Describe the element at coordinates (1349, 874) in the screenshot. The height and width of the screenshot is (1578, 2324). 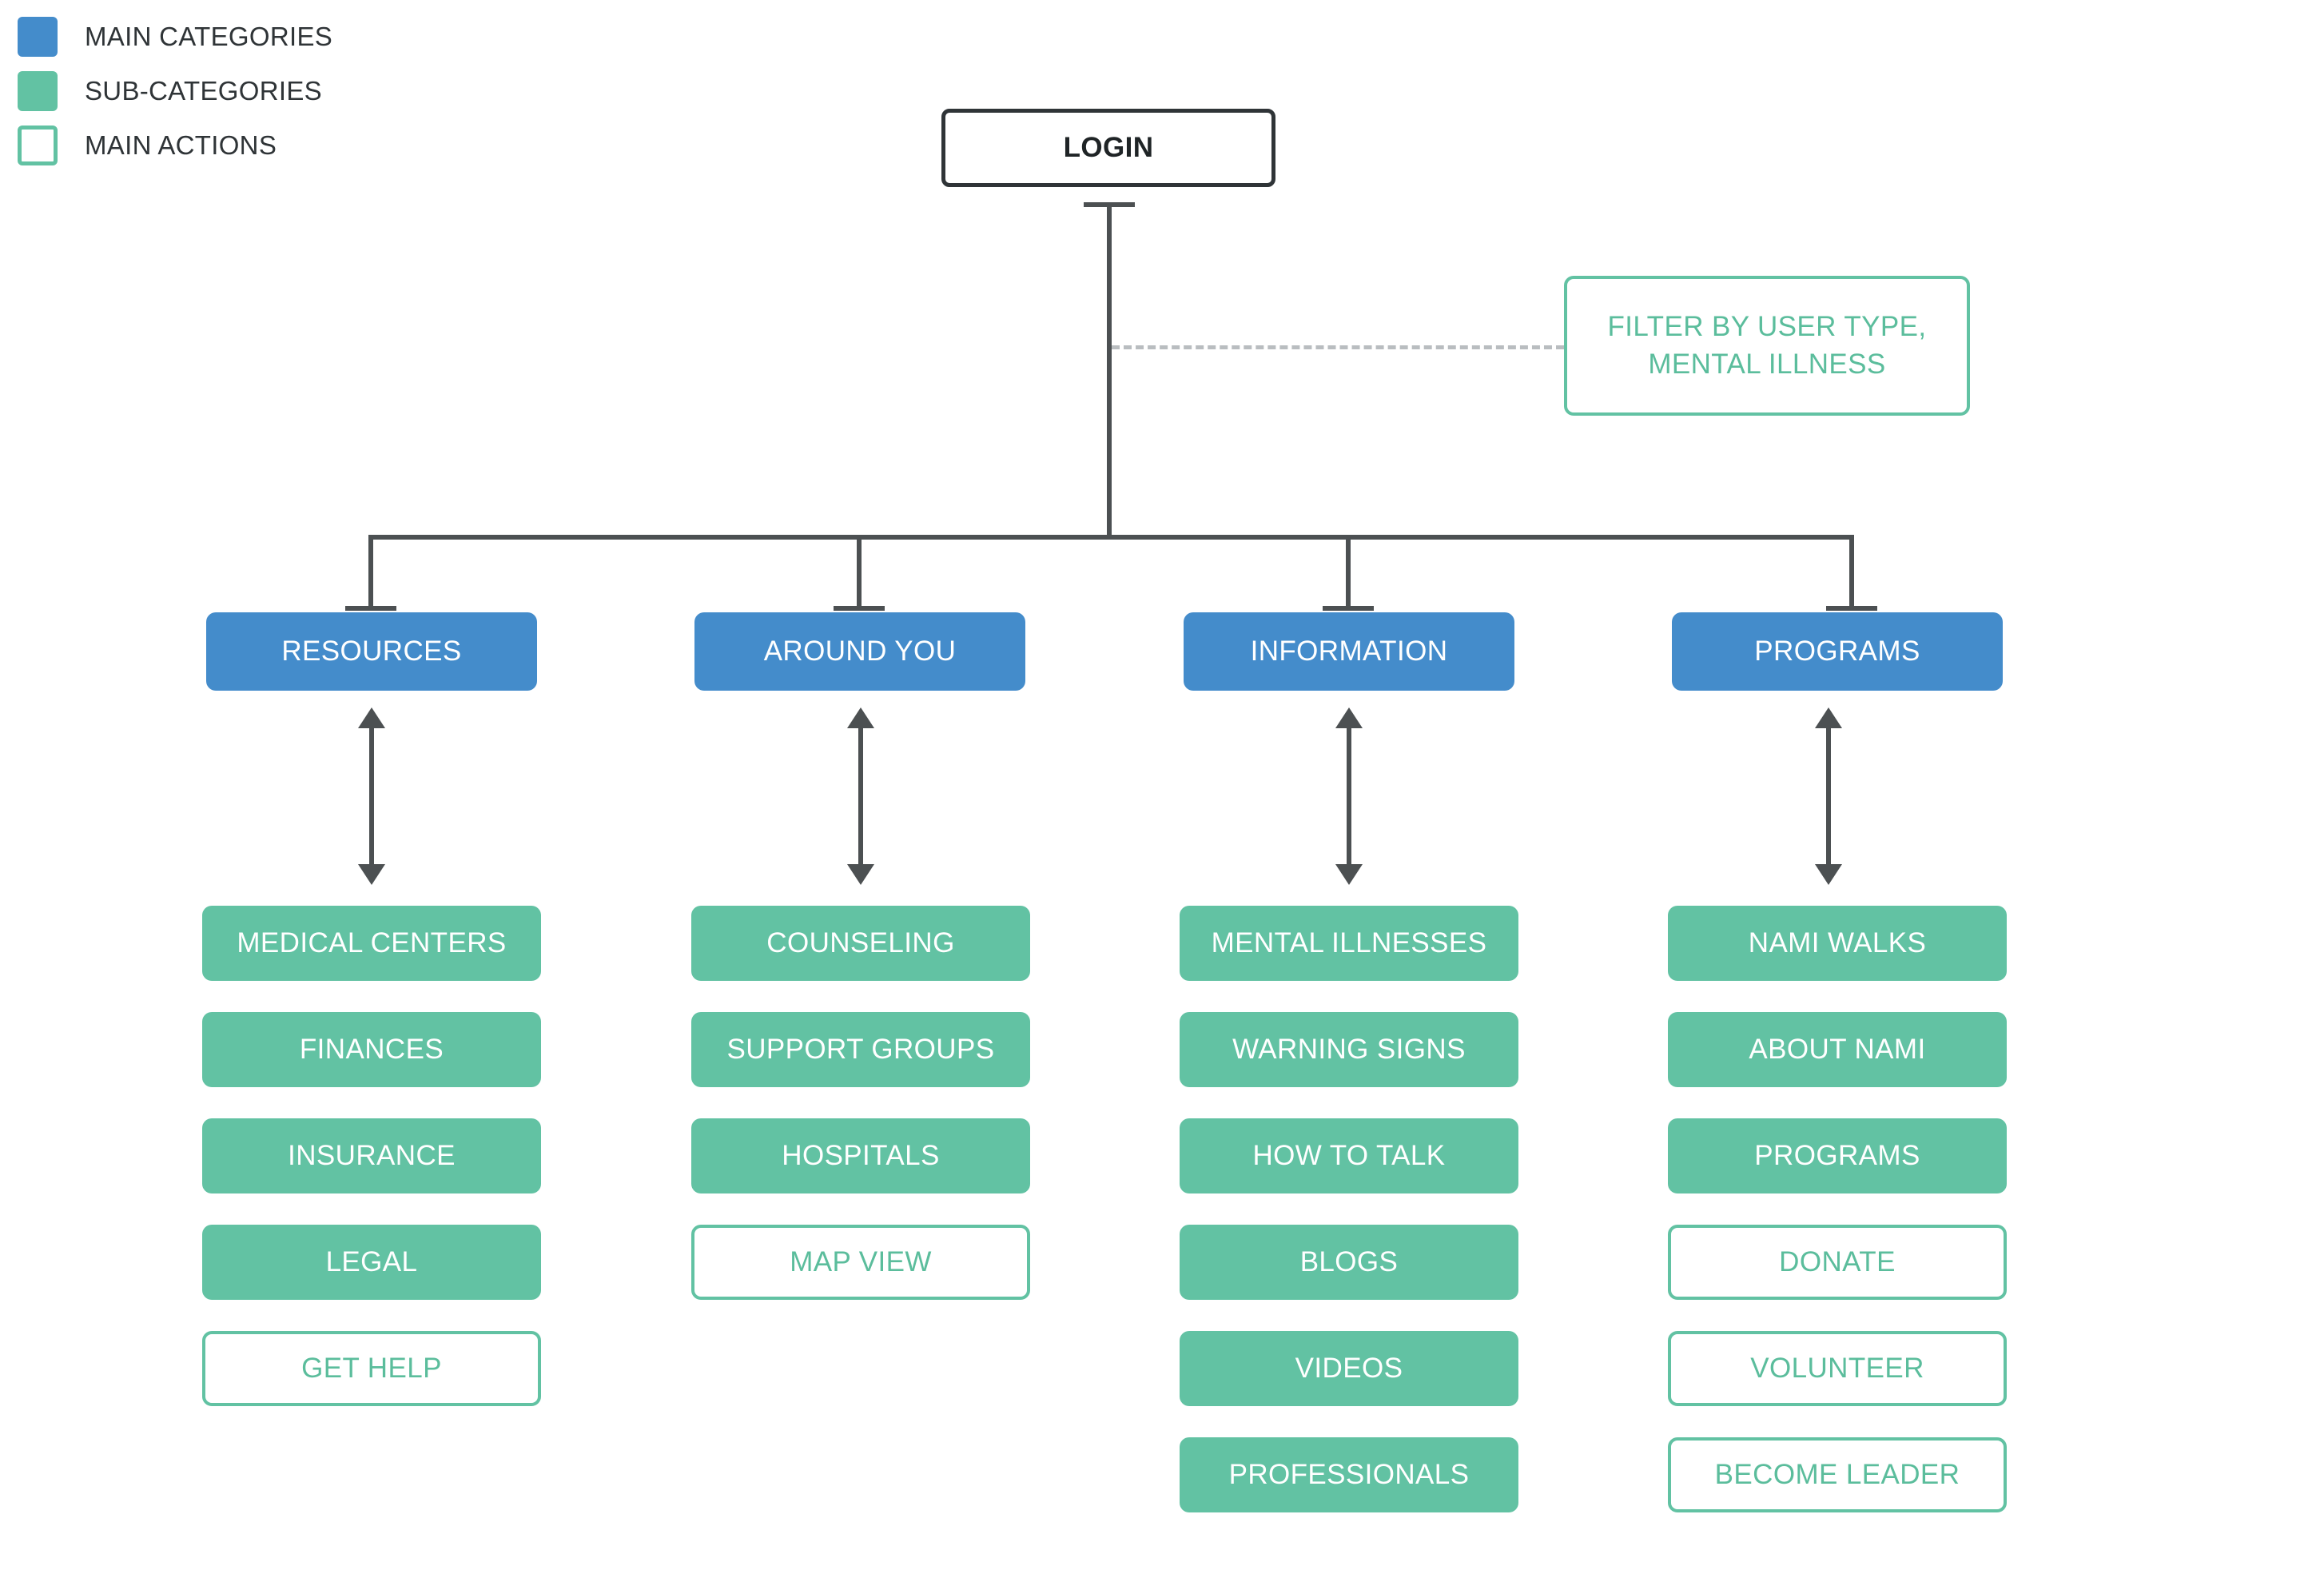
I see `arrow-down-icon-information` at that location.